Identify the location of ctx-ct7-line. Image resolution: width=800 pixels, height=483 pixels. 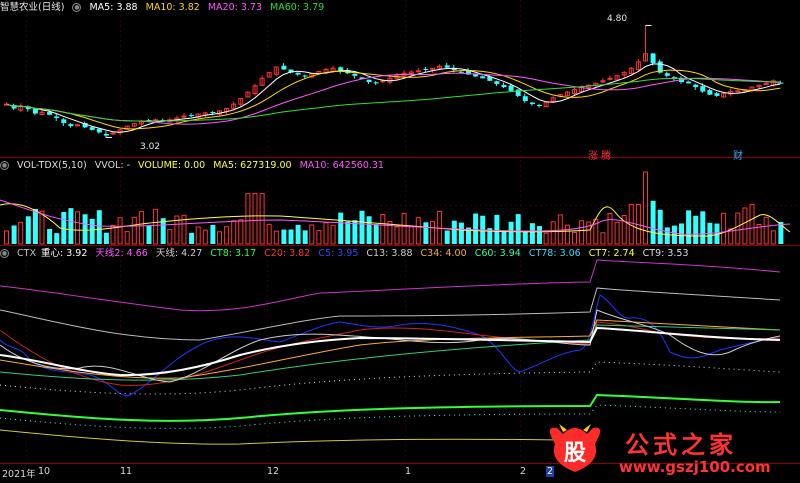
(280, 437).